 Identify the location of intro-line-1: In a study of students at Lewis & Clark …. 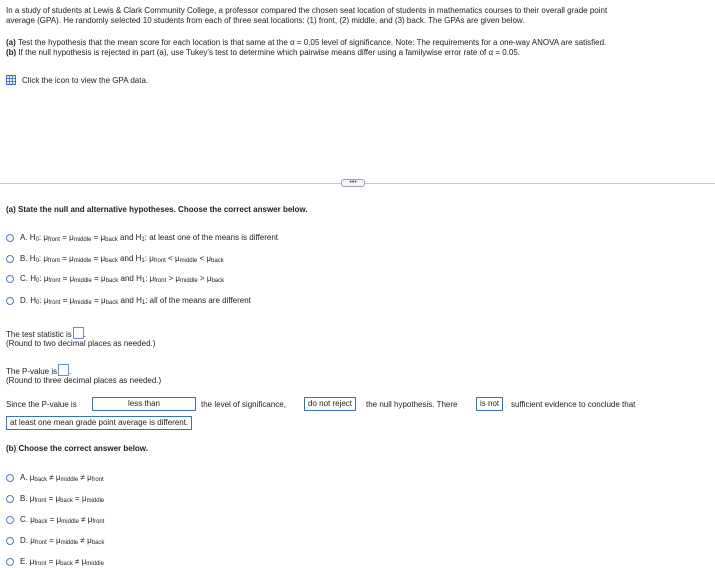
(307, 10).